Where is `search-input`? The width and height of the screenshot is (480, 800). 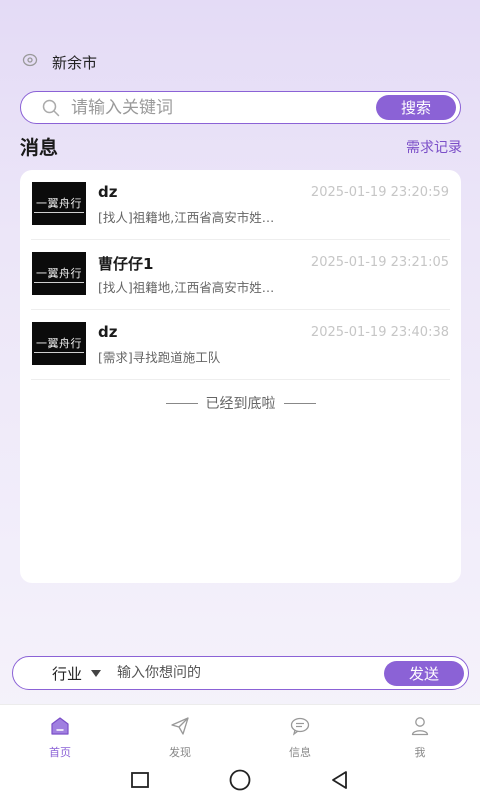 search-input is located at coordinates (223, 107).